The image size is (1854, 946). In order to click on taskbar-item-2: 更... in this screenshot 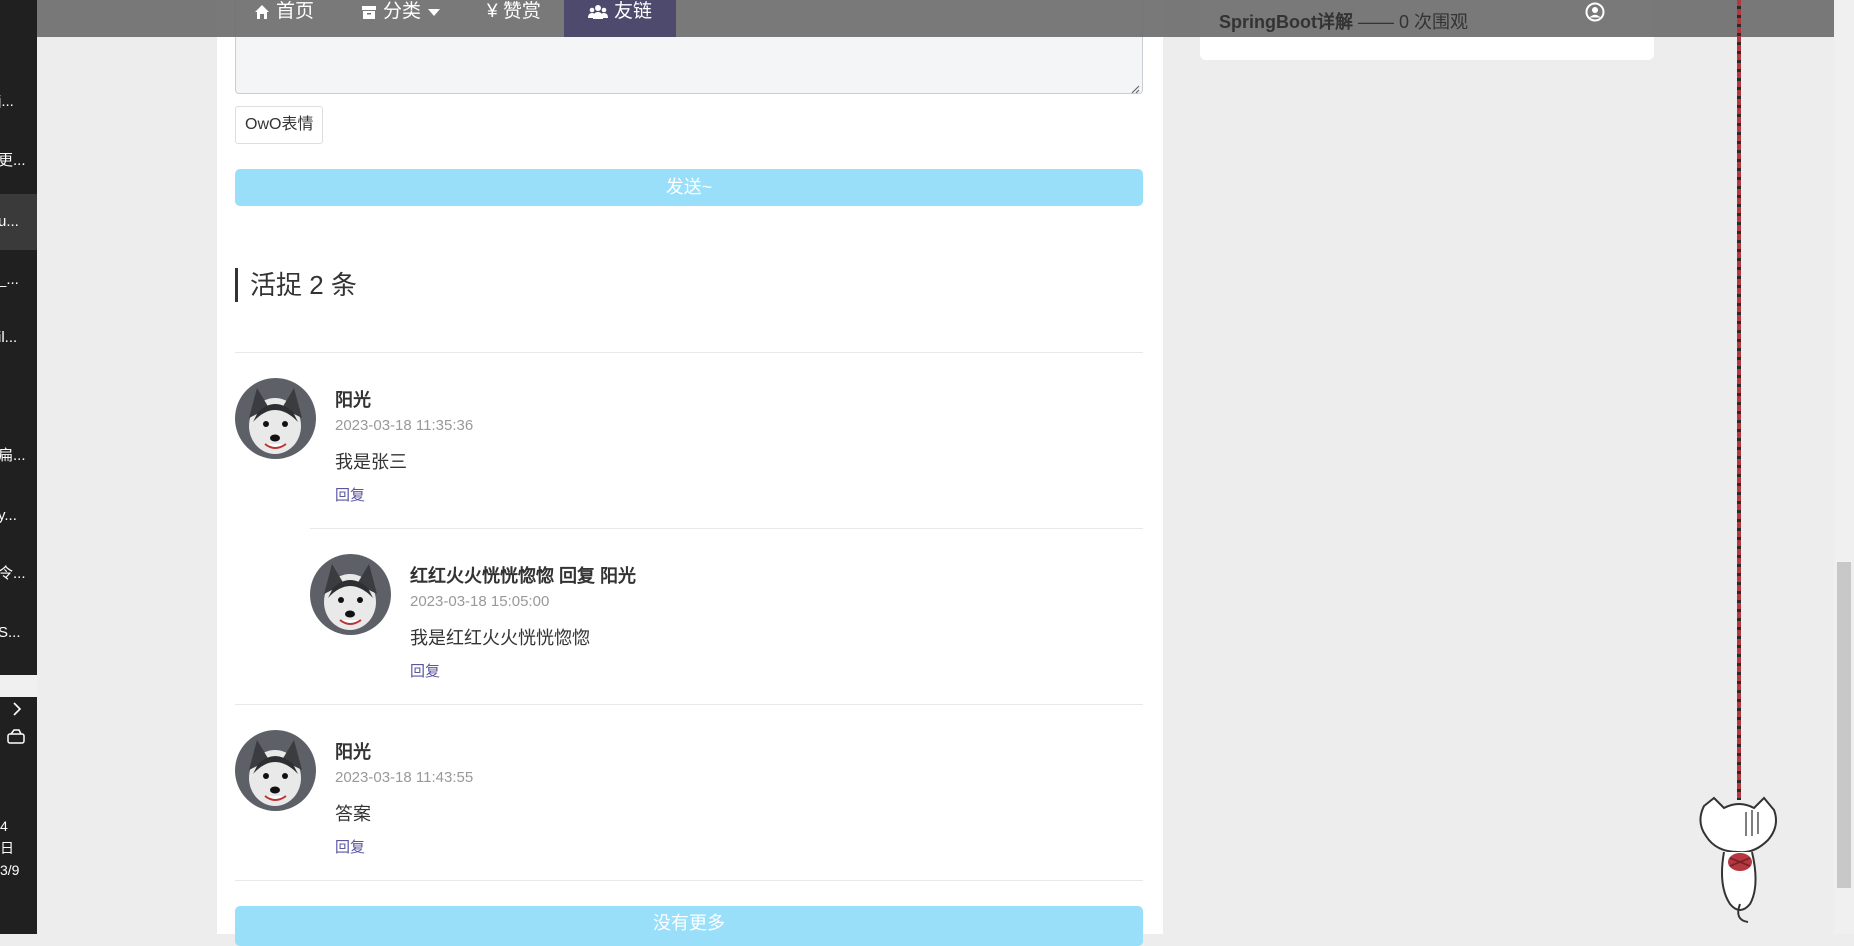, I will do `click(18, 161)`.